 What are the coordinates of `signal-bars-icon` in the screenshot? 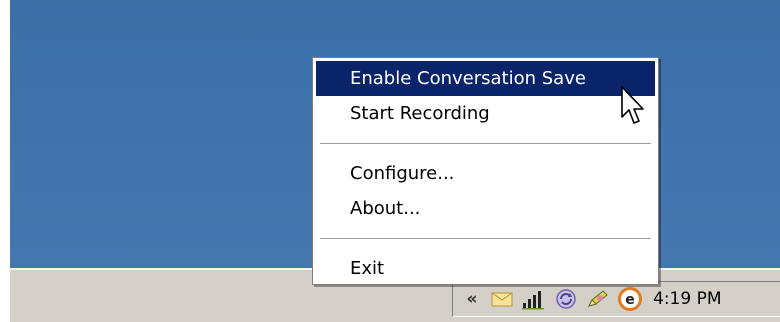 It's located at (534, 299).